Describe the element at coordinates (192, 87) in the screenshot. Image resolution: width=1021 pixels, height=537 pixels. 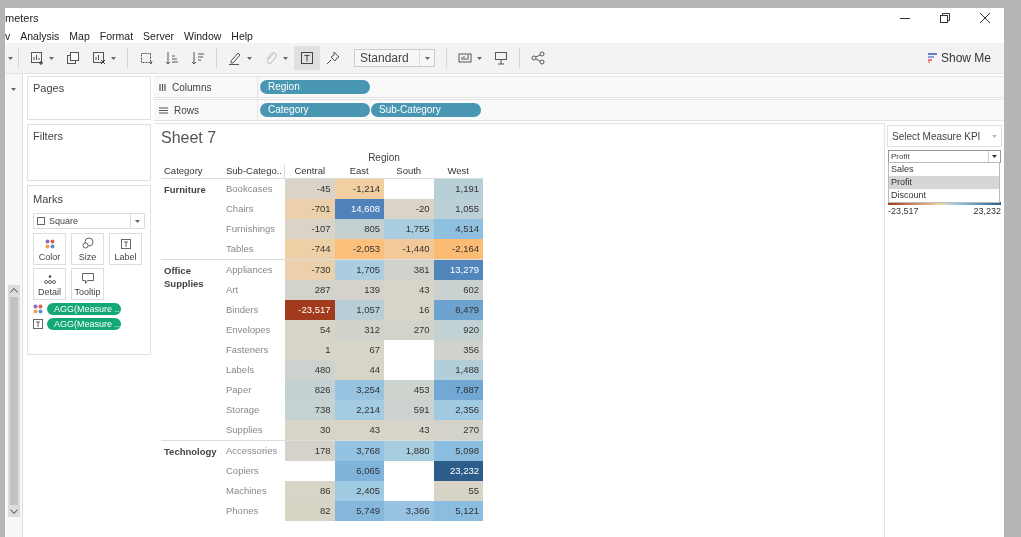
I see `shelf-label: Columns` at that location.